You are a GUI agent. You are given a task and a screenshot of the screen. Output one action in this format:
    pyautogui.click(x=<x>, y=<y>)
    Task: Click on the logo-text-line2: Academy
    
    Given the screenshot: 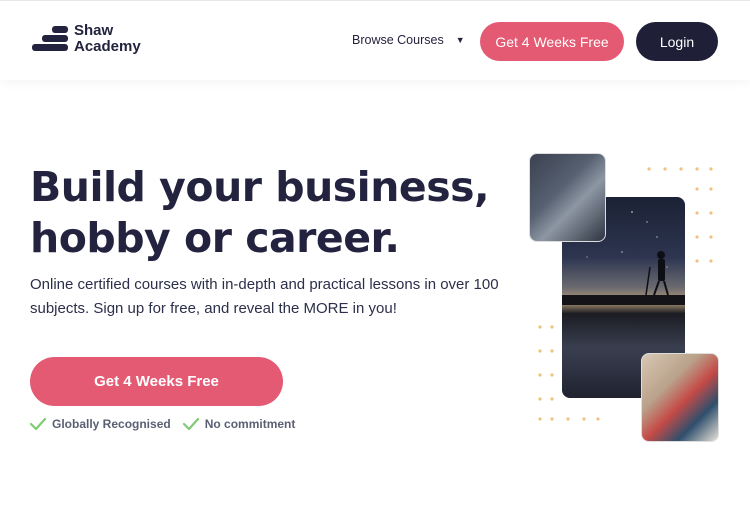 What is the action you would take?
    pyautogui.click(x=107, y=46)
    